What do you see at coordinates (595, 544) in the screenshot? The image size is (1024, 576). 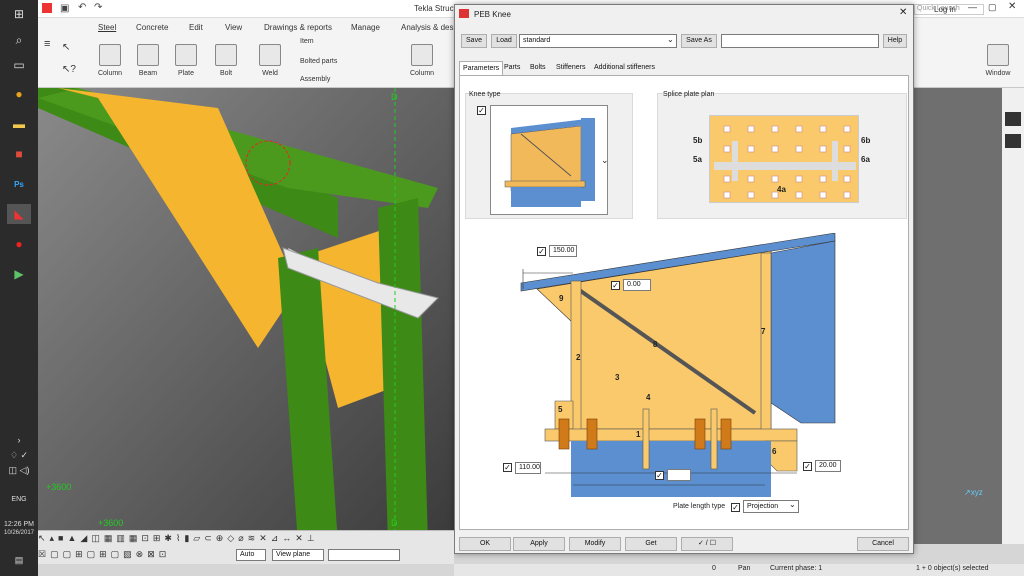 I see `modify-button: Modify` at bounding box center [595, 544].